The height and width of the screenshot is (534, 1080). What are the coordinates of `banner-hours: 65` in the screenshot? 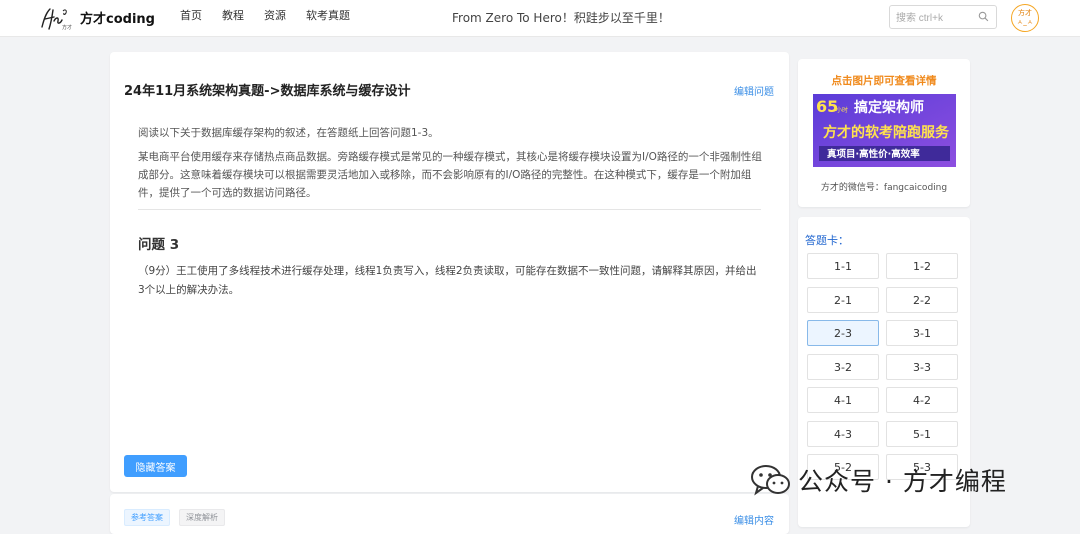 It's located at (827, 106).